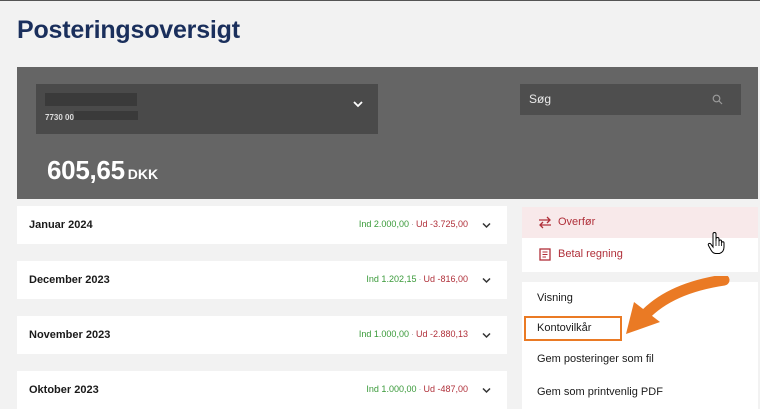  Describe the element at coordinates (441, 334) in the screenshot. I see `expense-total: Ud -2.880,13` at that location.